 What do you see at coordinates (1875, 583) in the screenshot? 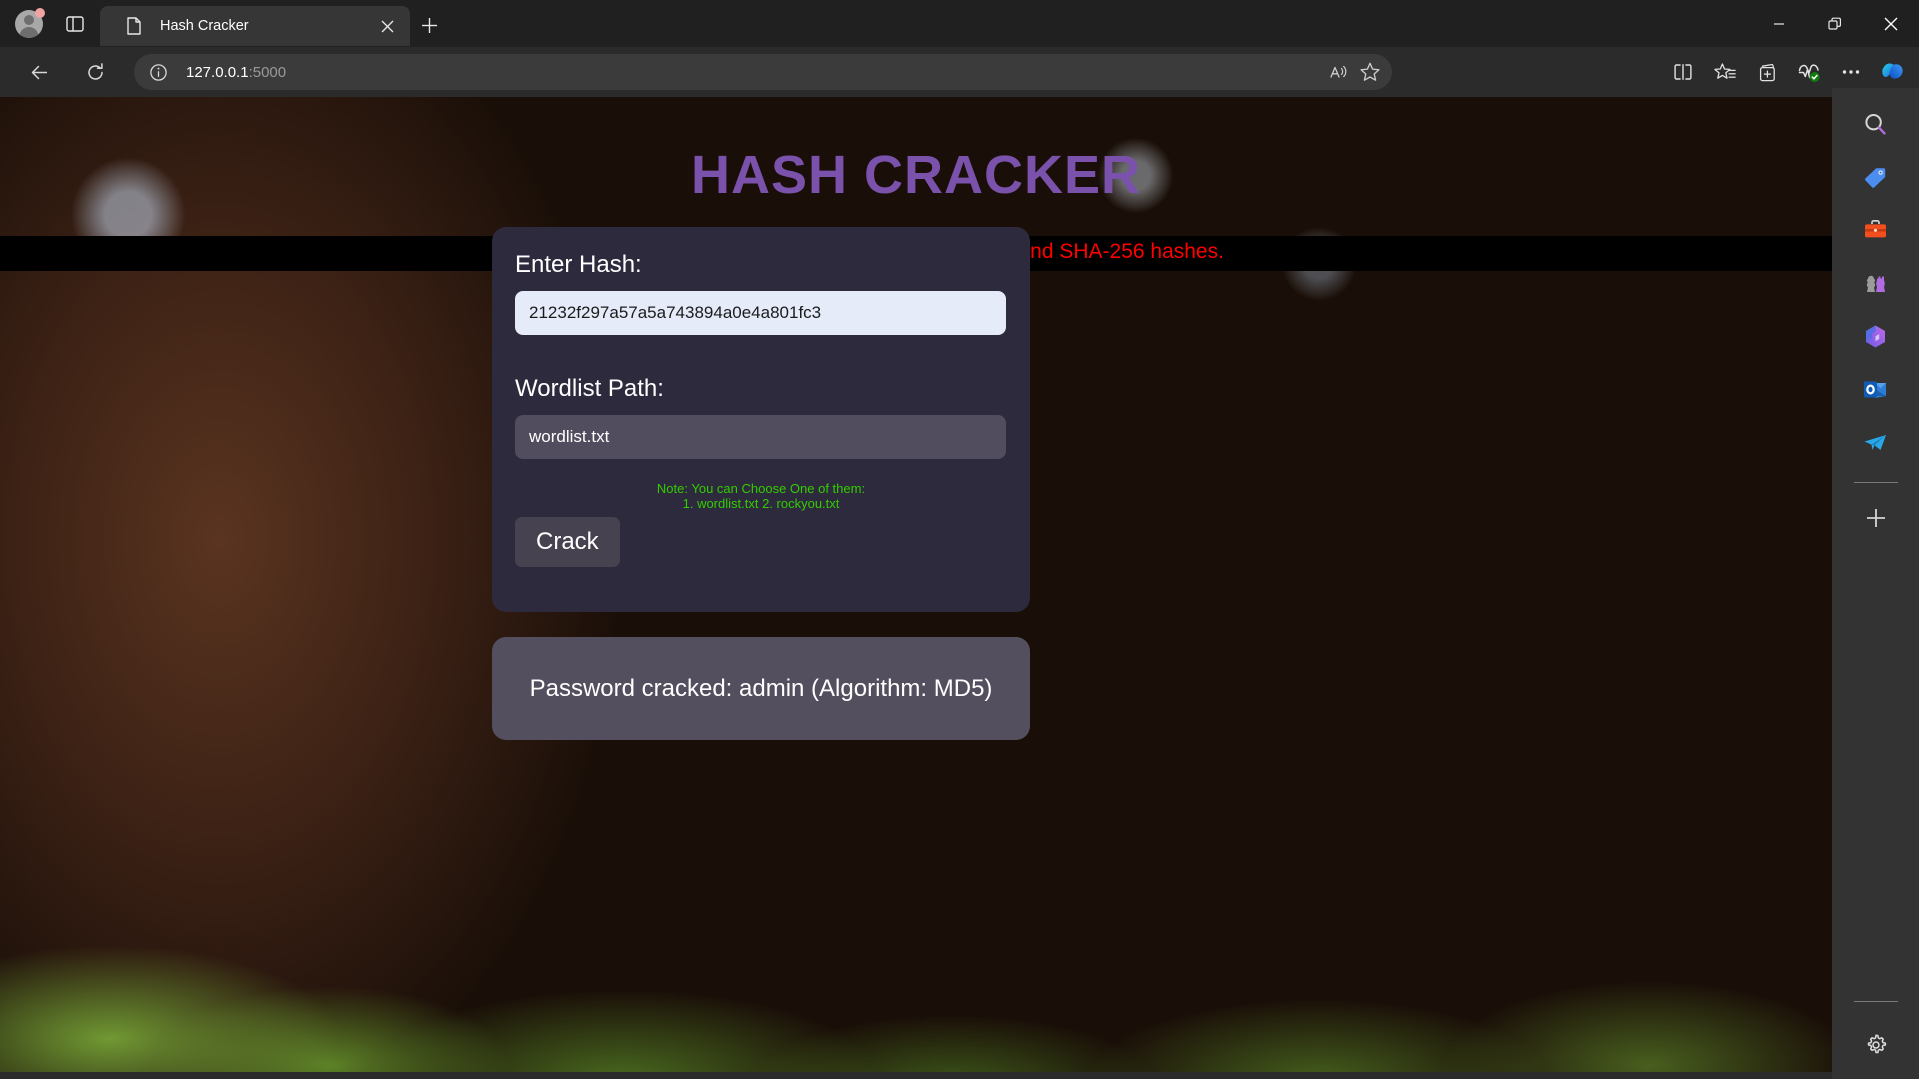
I see `edge-sidebar` at bounding box center [1875, 583].